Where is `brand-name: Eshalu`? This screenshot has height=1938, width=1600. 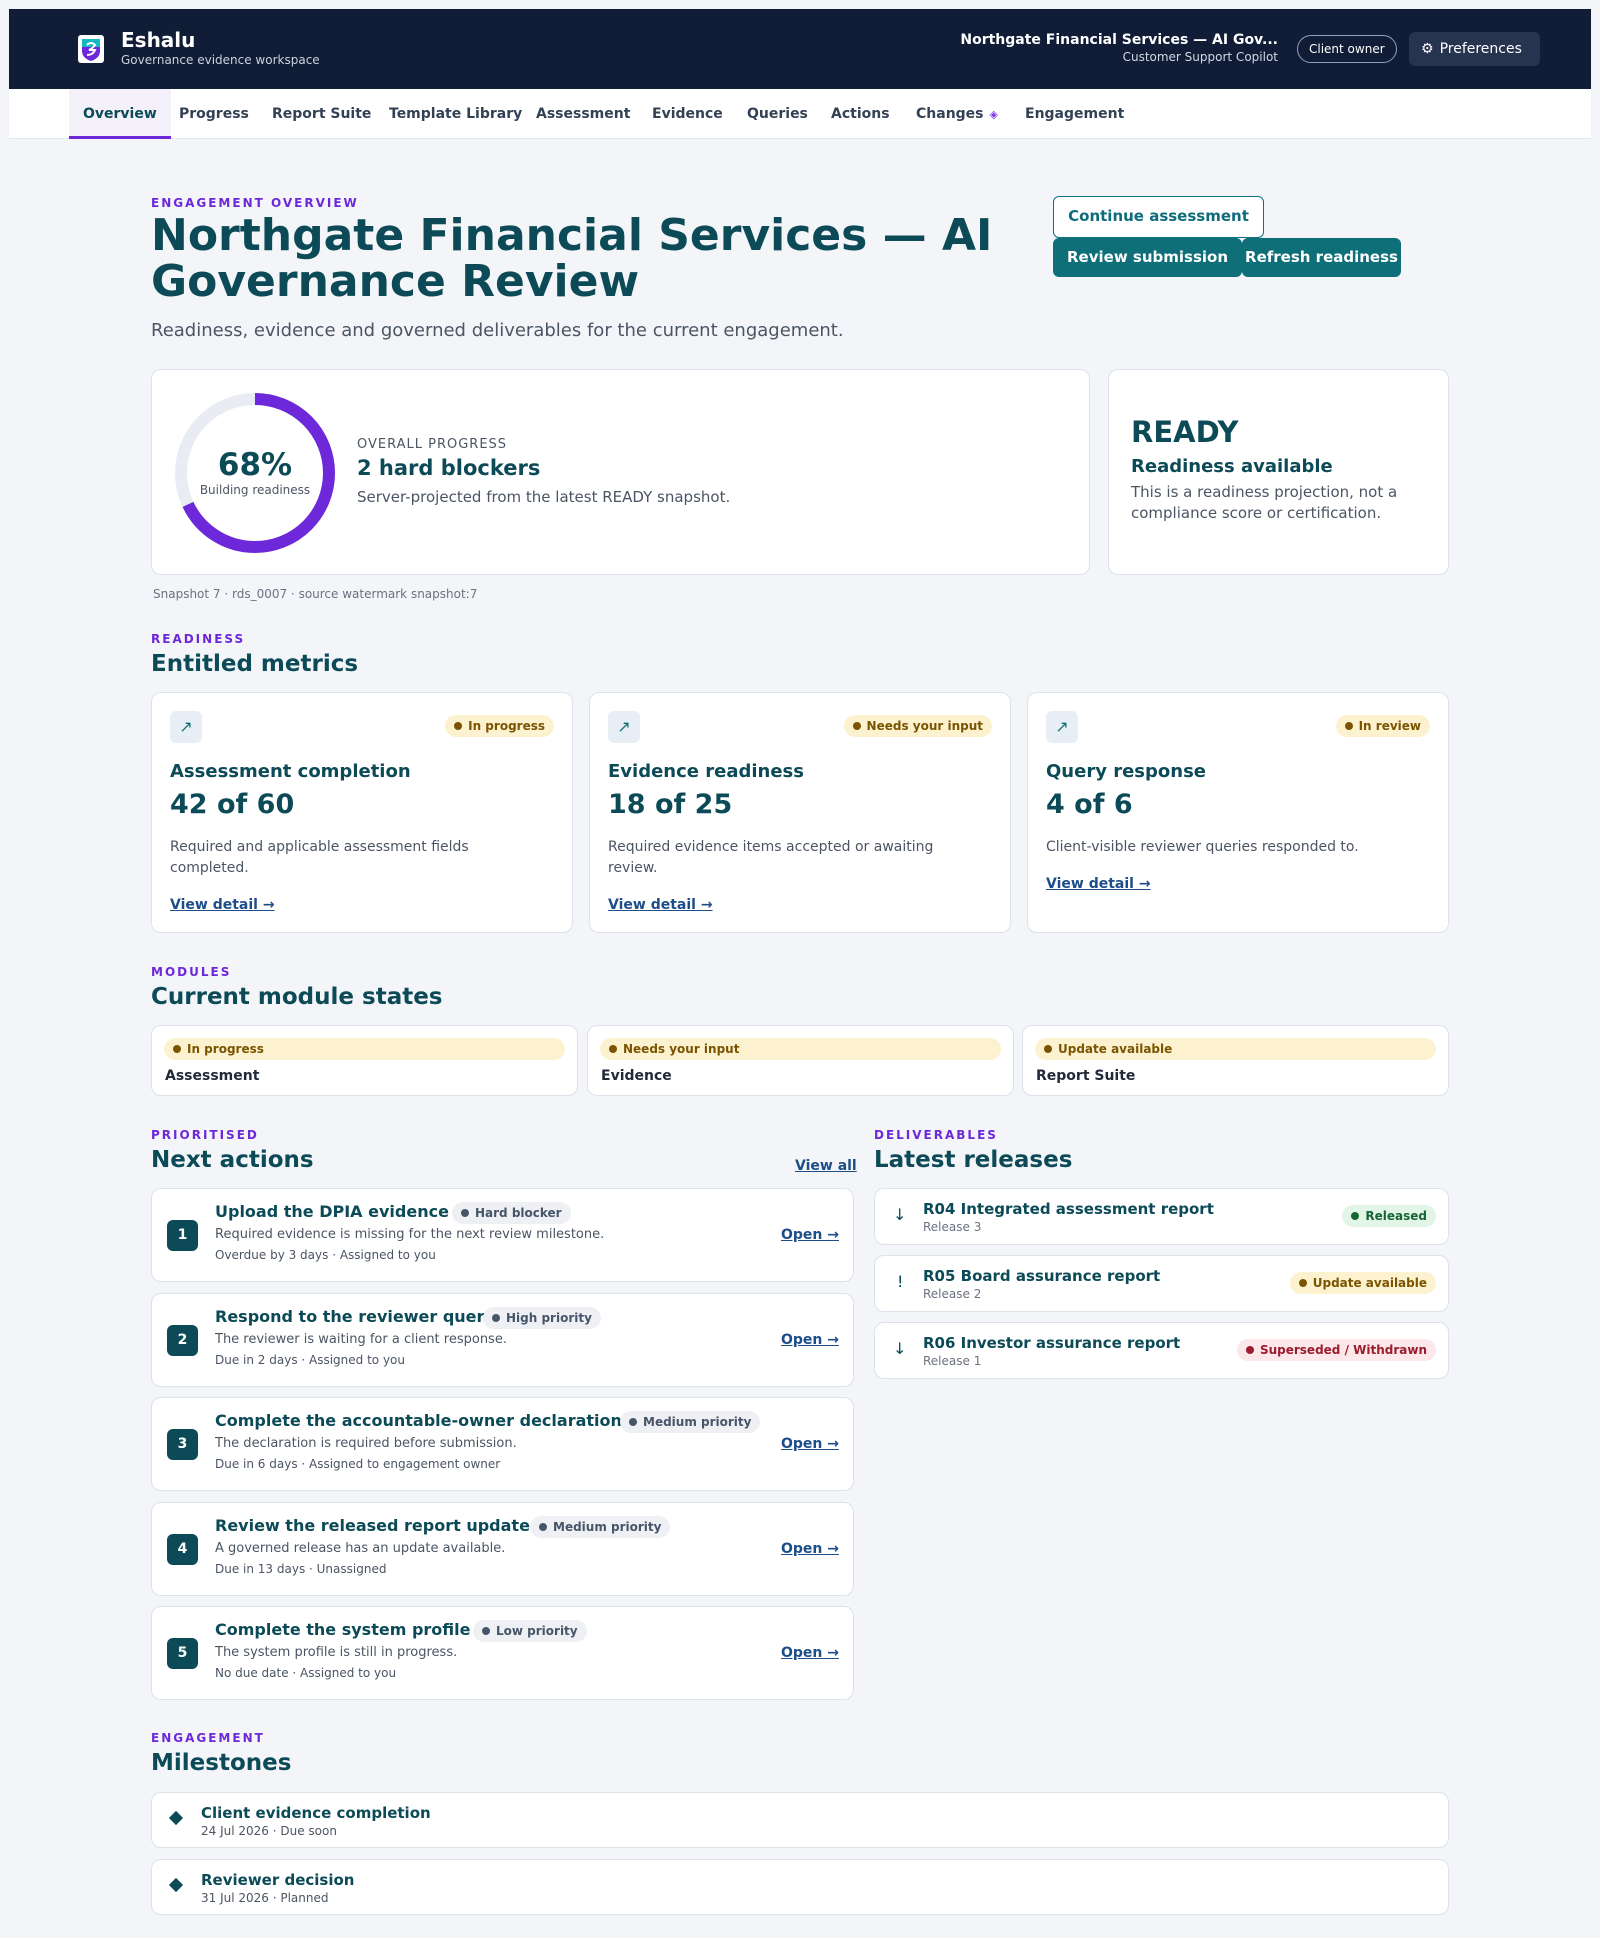
brand-name: Eshalu is located at coordinates (158, 40).